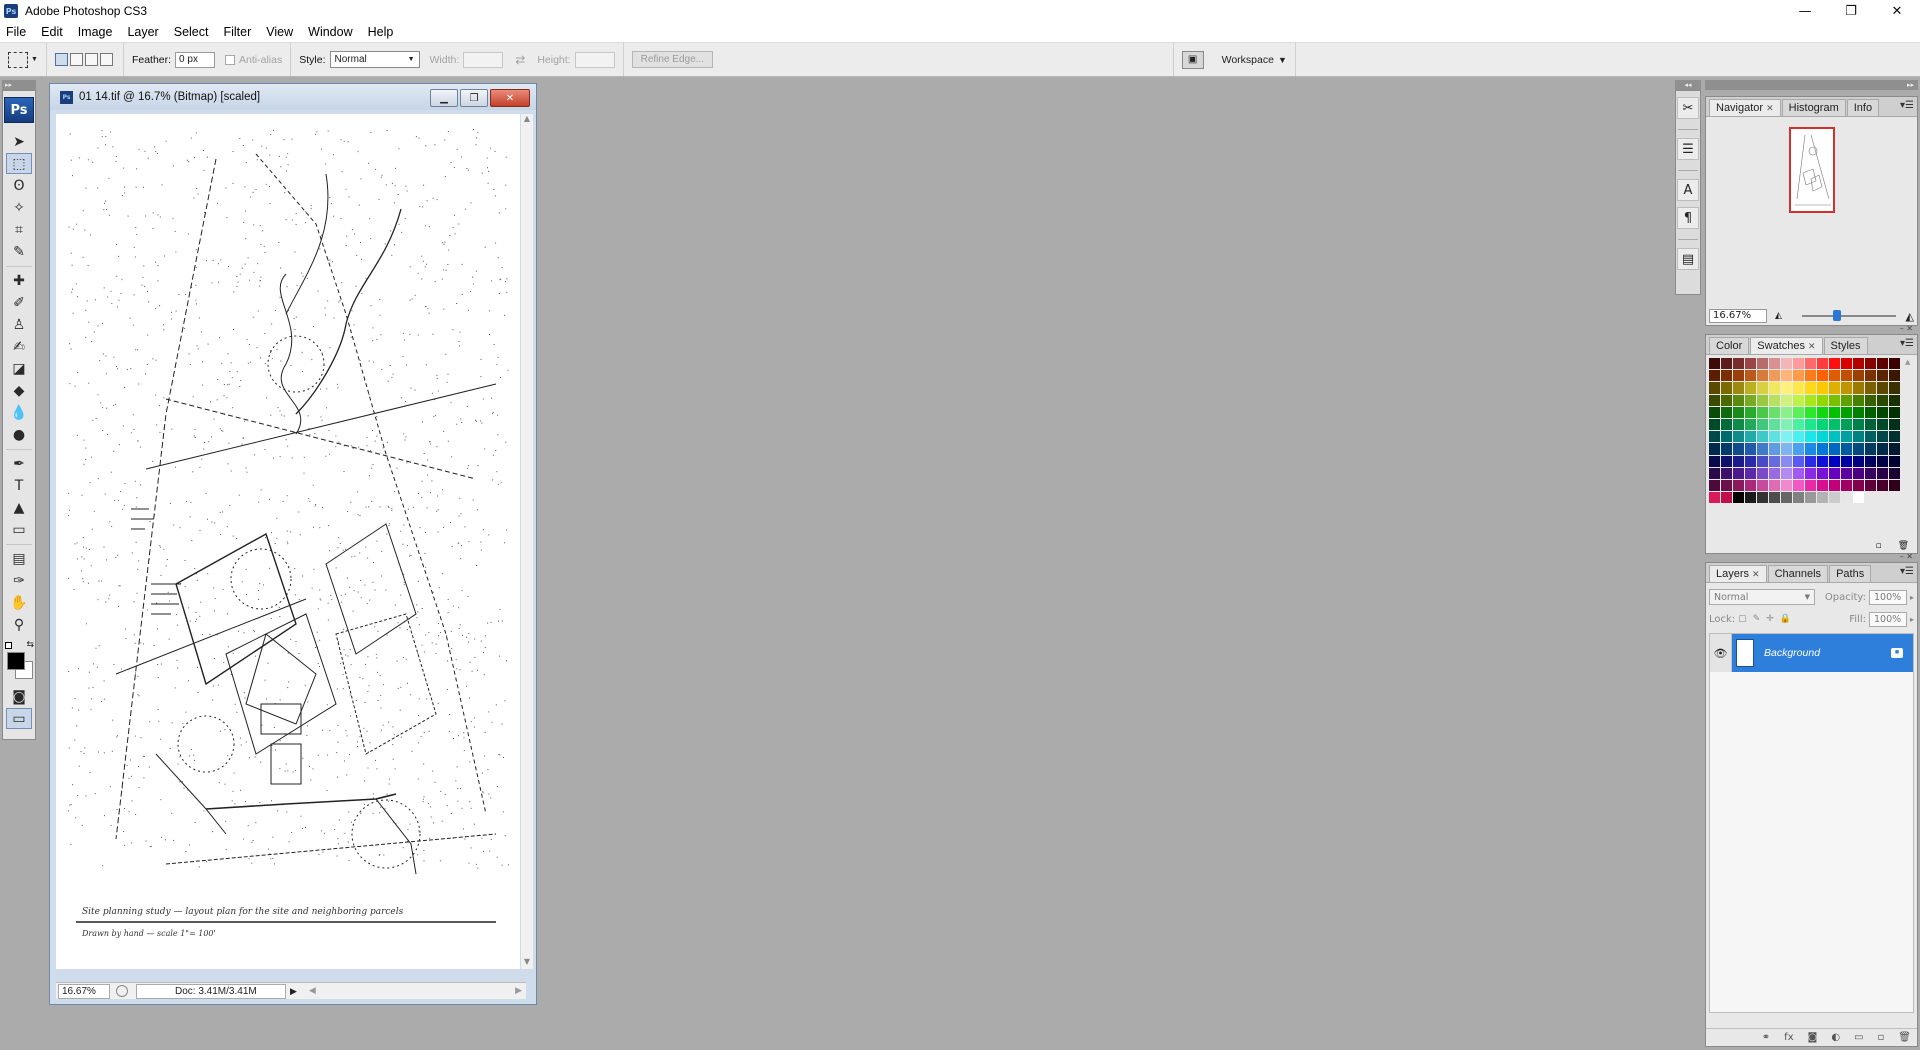 The image size is (1920, 1050). What do you see at coordinates (1757, 619) in the screenshot?
I see `lock-pixels-icon: ✎` at bounding box center [1757, 619].